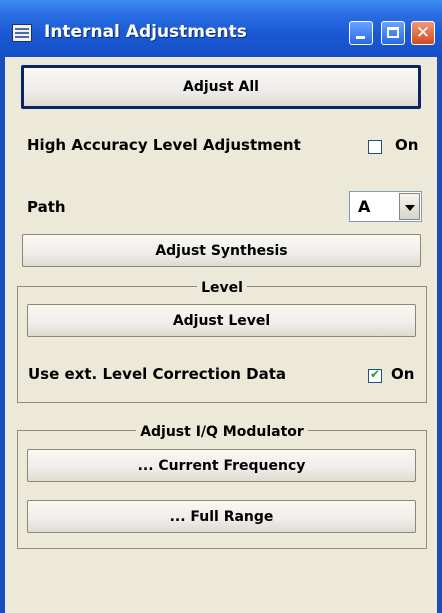 This screenshot has width=442, height=613. Describe the element at coordinates (46, 207) in the screenshot. I see `path-label: Path` at that location.